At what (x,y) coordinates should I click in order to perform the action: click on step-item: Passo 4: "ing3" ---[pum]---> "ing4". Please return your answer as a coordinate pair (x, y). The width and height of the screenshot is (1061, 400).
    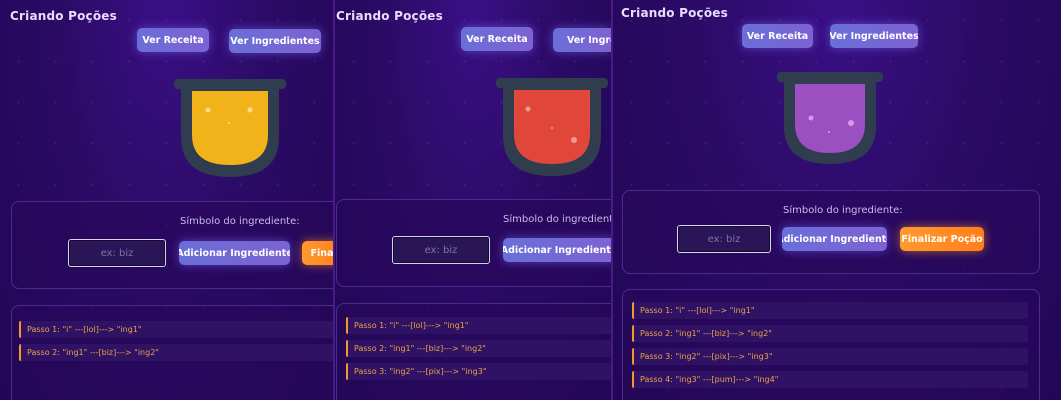
    Looking at the image, I should click on (830, 379).